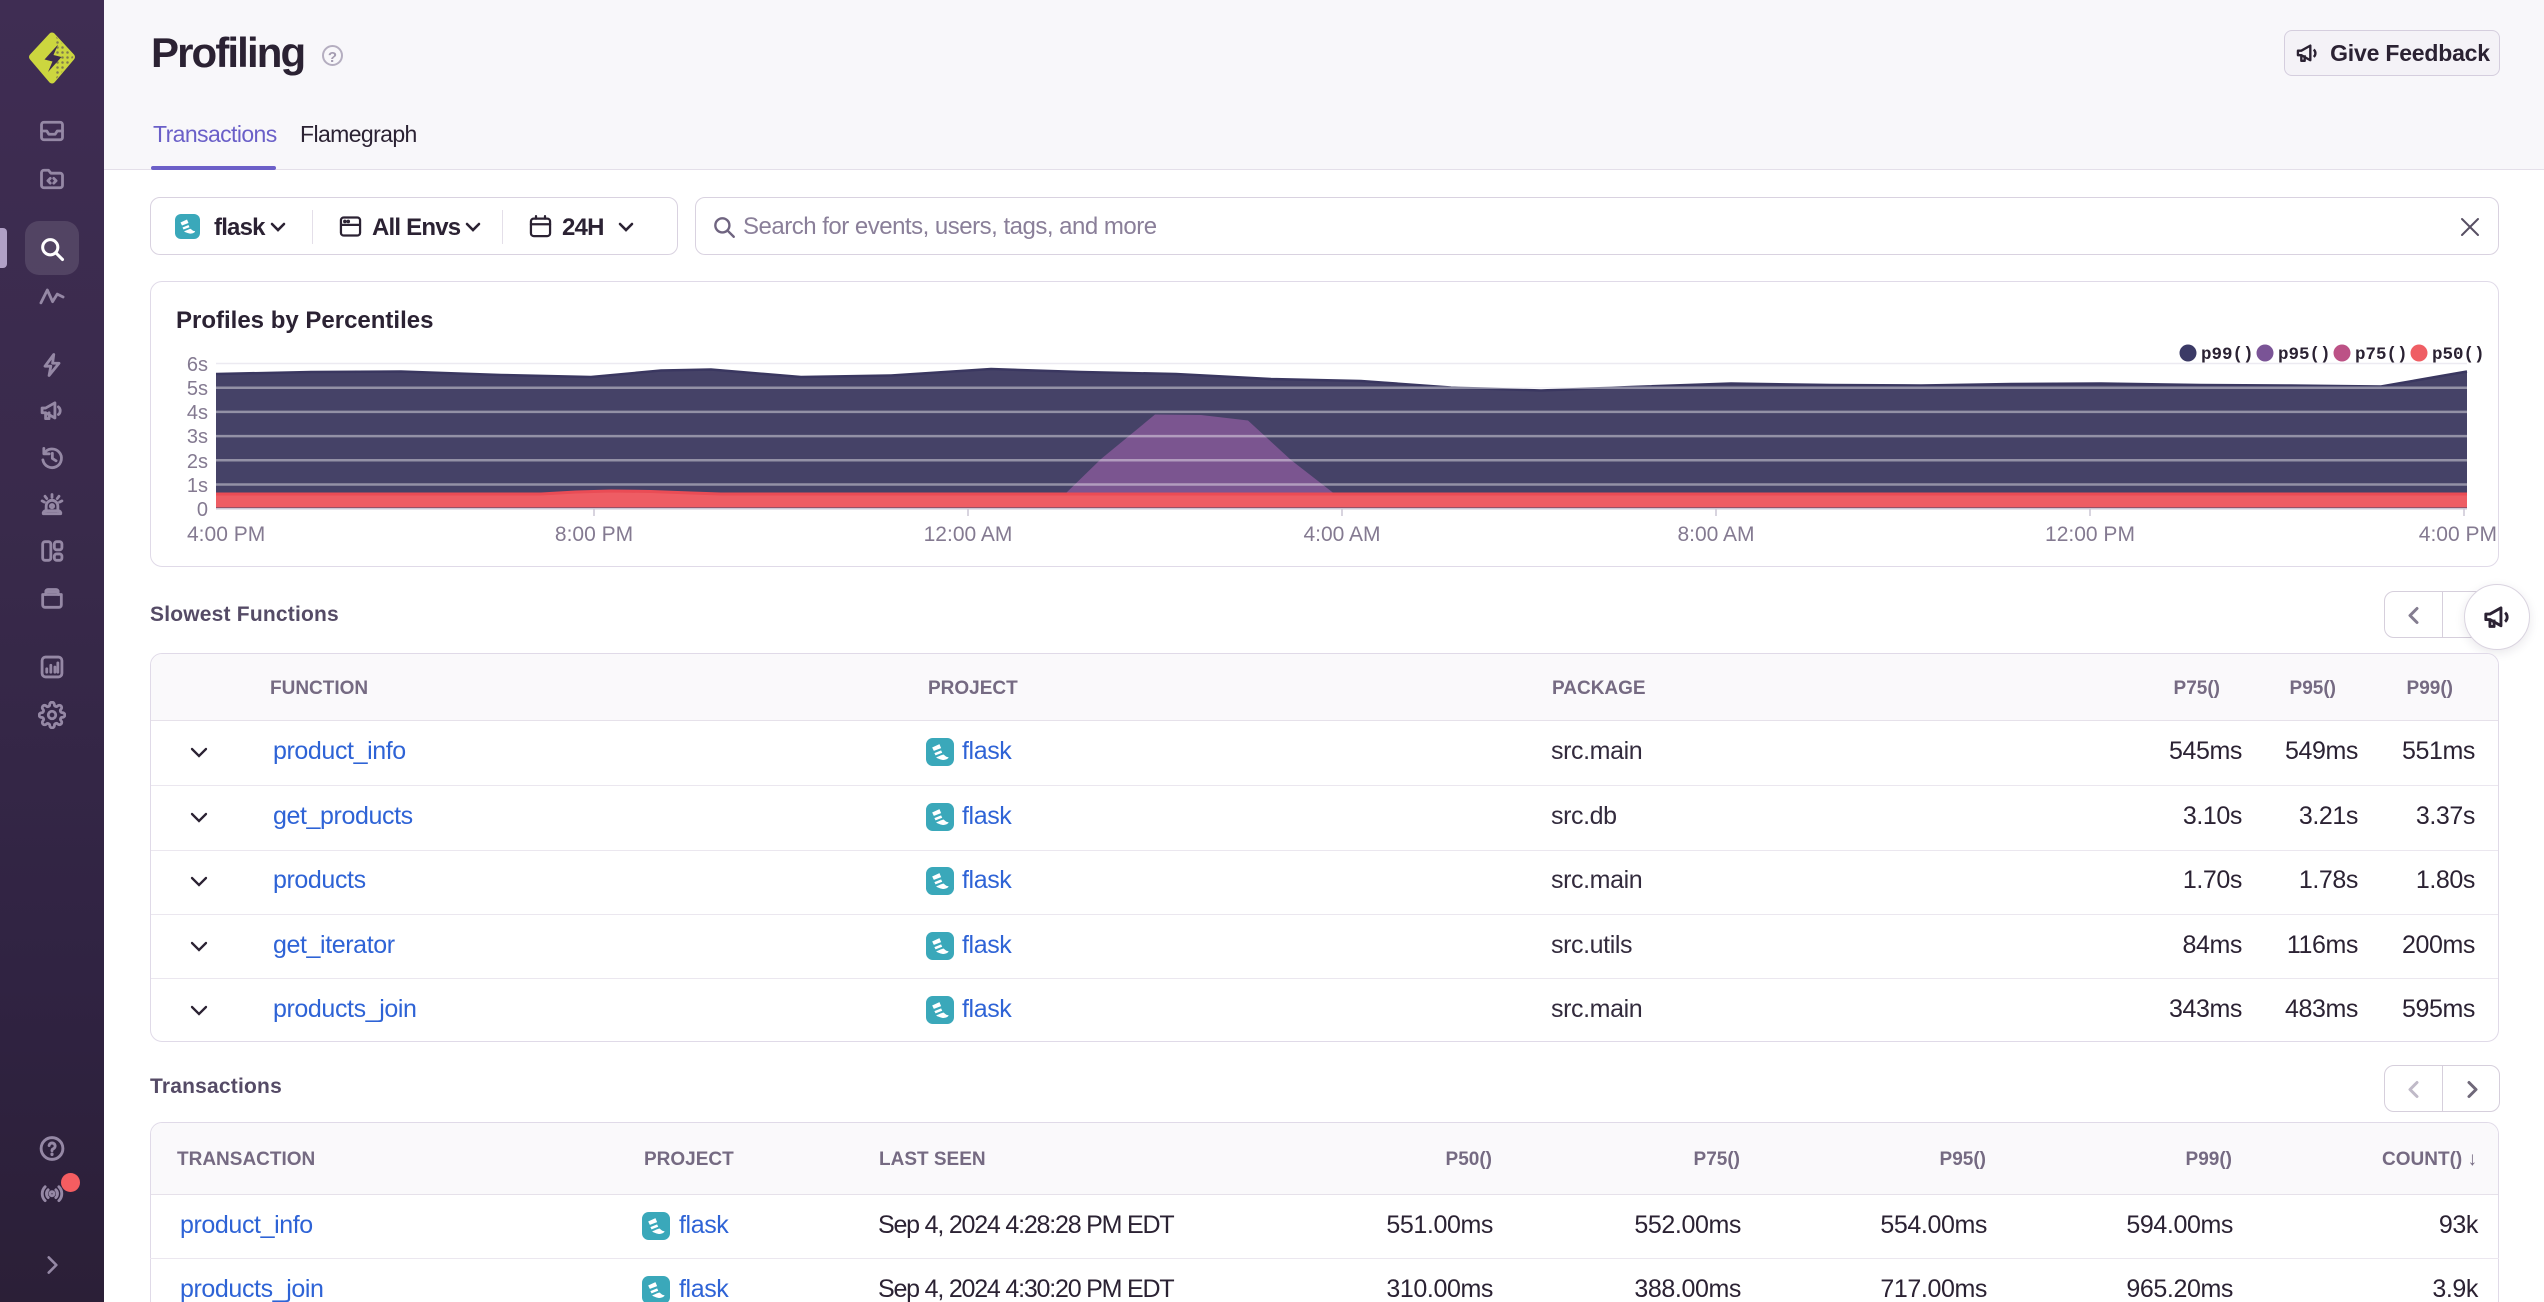  What do you see at coordinates (2458, 355) in the screenshot?
I see `svg-text: p50()` at bounding box center [2458, 355].